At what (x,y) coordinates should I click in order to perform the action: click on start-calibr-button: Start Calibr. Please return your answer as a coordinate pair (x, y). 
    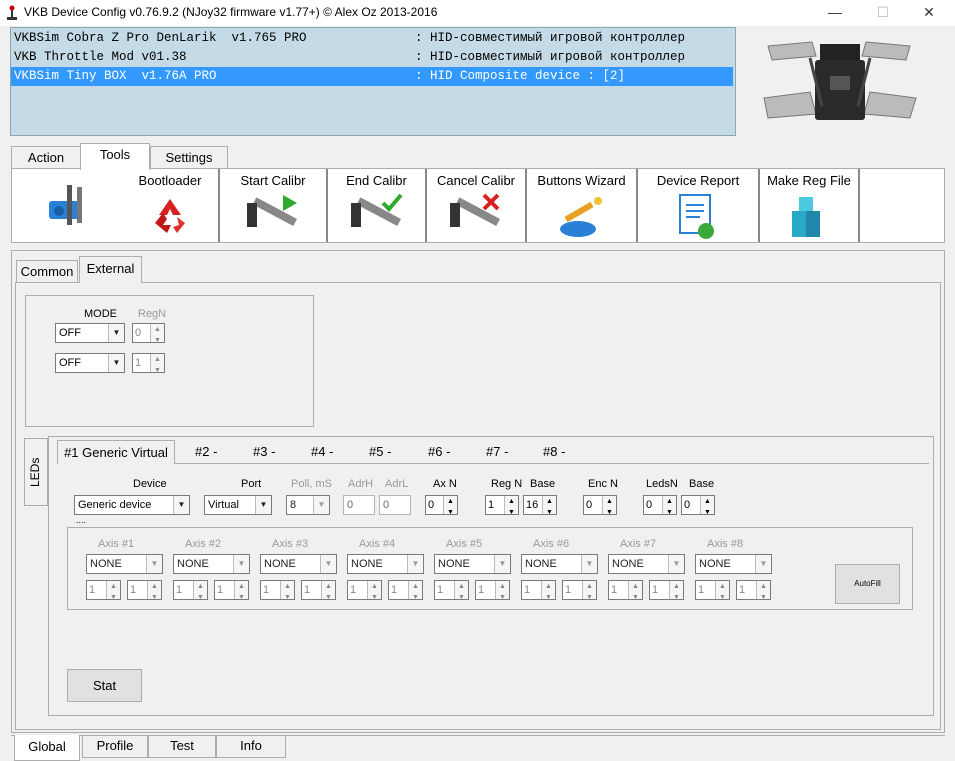
    Looking at the image, I should click on (274, 205).